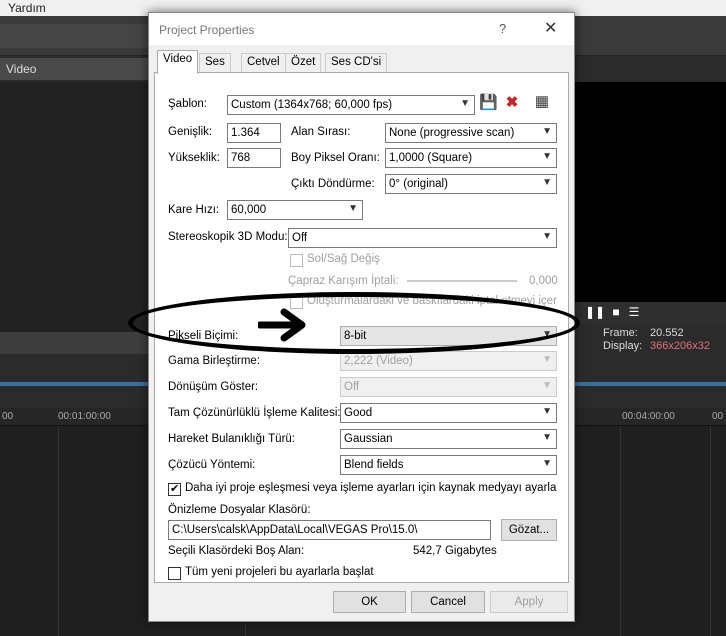  What do you see at coordinates (471, 184) in the screenshot?
I see `output-rotation-dropdown: 0° (original) ▼` at bounding box center [471, 184].